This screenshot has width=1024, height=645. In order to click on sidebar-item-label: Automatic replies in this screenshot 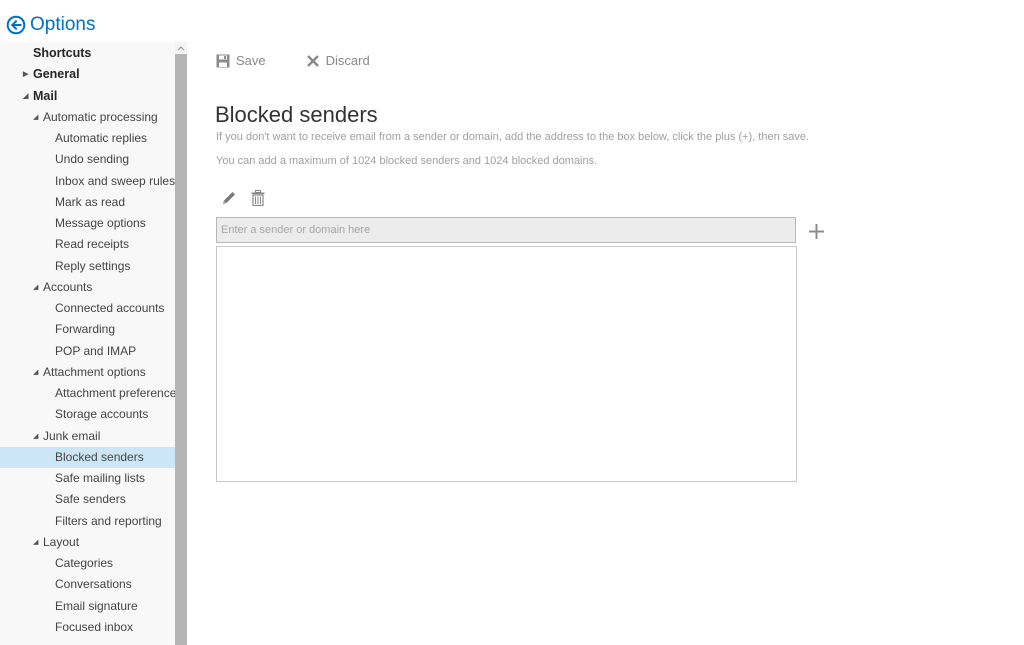, I will do `click(101, 138)`.